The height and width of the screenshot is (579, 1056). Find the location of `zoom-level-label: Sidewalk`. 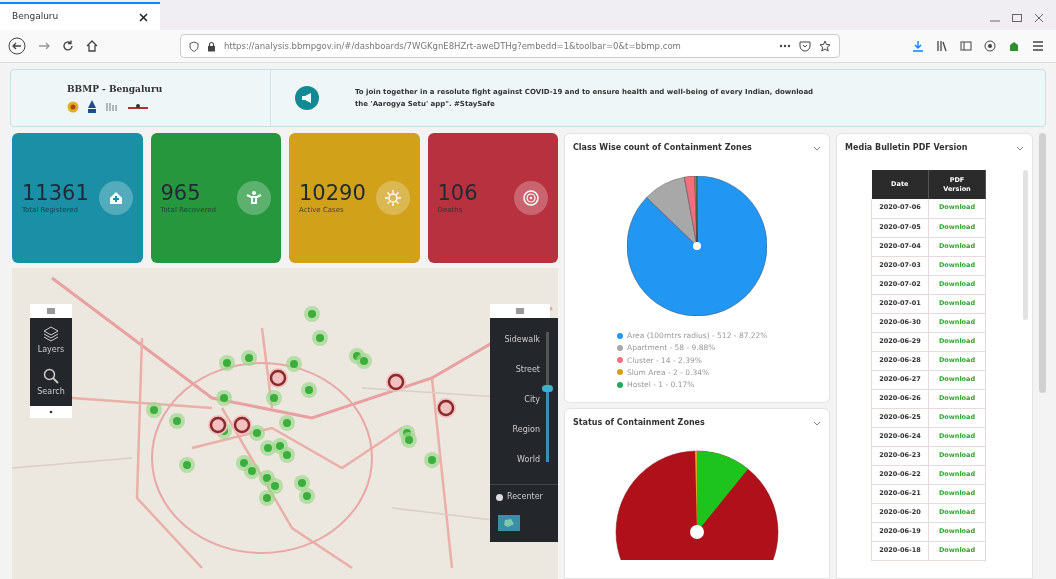

zoom-level-label: Sidewalk is located at coordinates (522, 340).